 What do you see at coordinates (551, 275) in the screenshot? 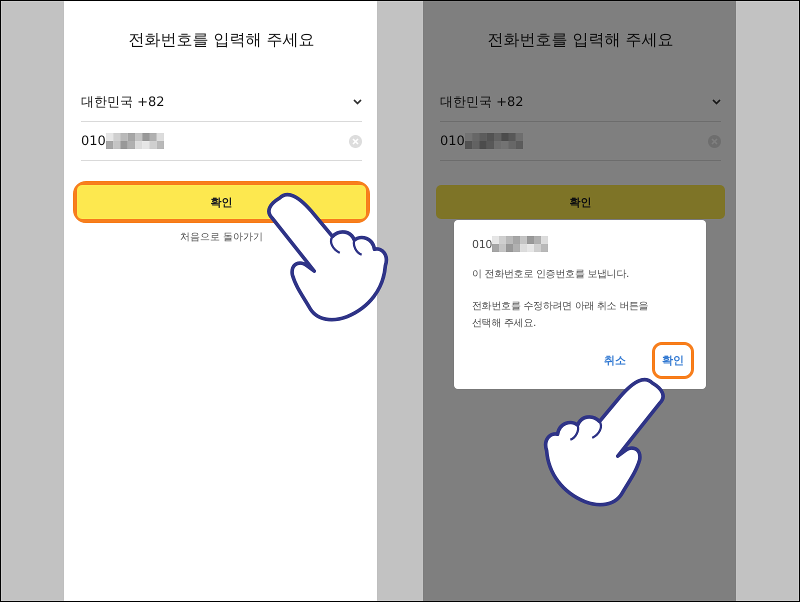
I see `dialog-message: 이 전화번호로 인증번호를 보냅니다.` at bounding box center [551, 275].